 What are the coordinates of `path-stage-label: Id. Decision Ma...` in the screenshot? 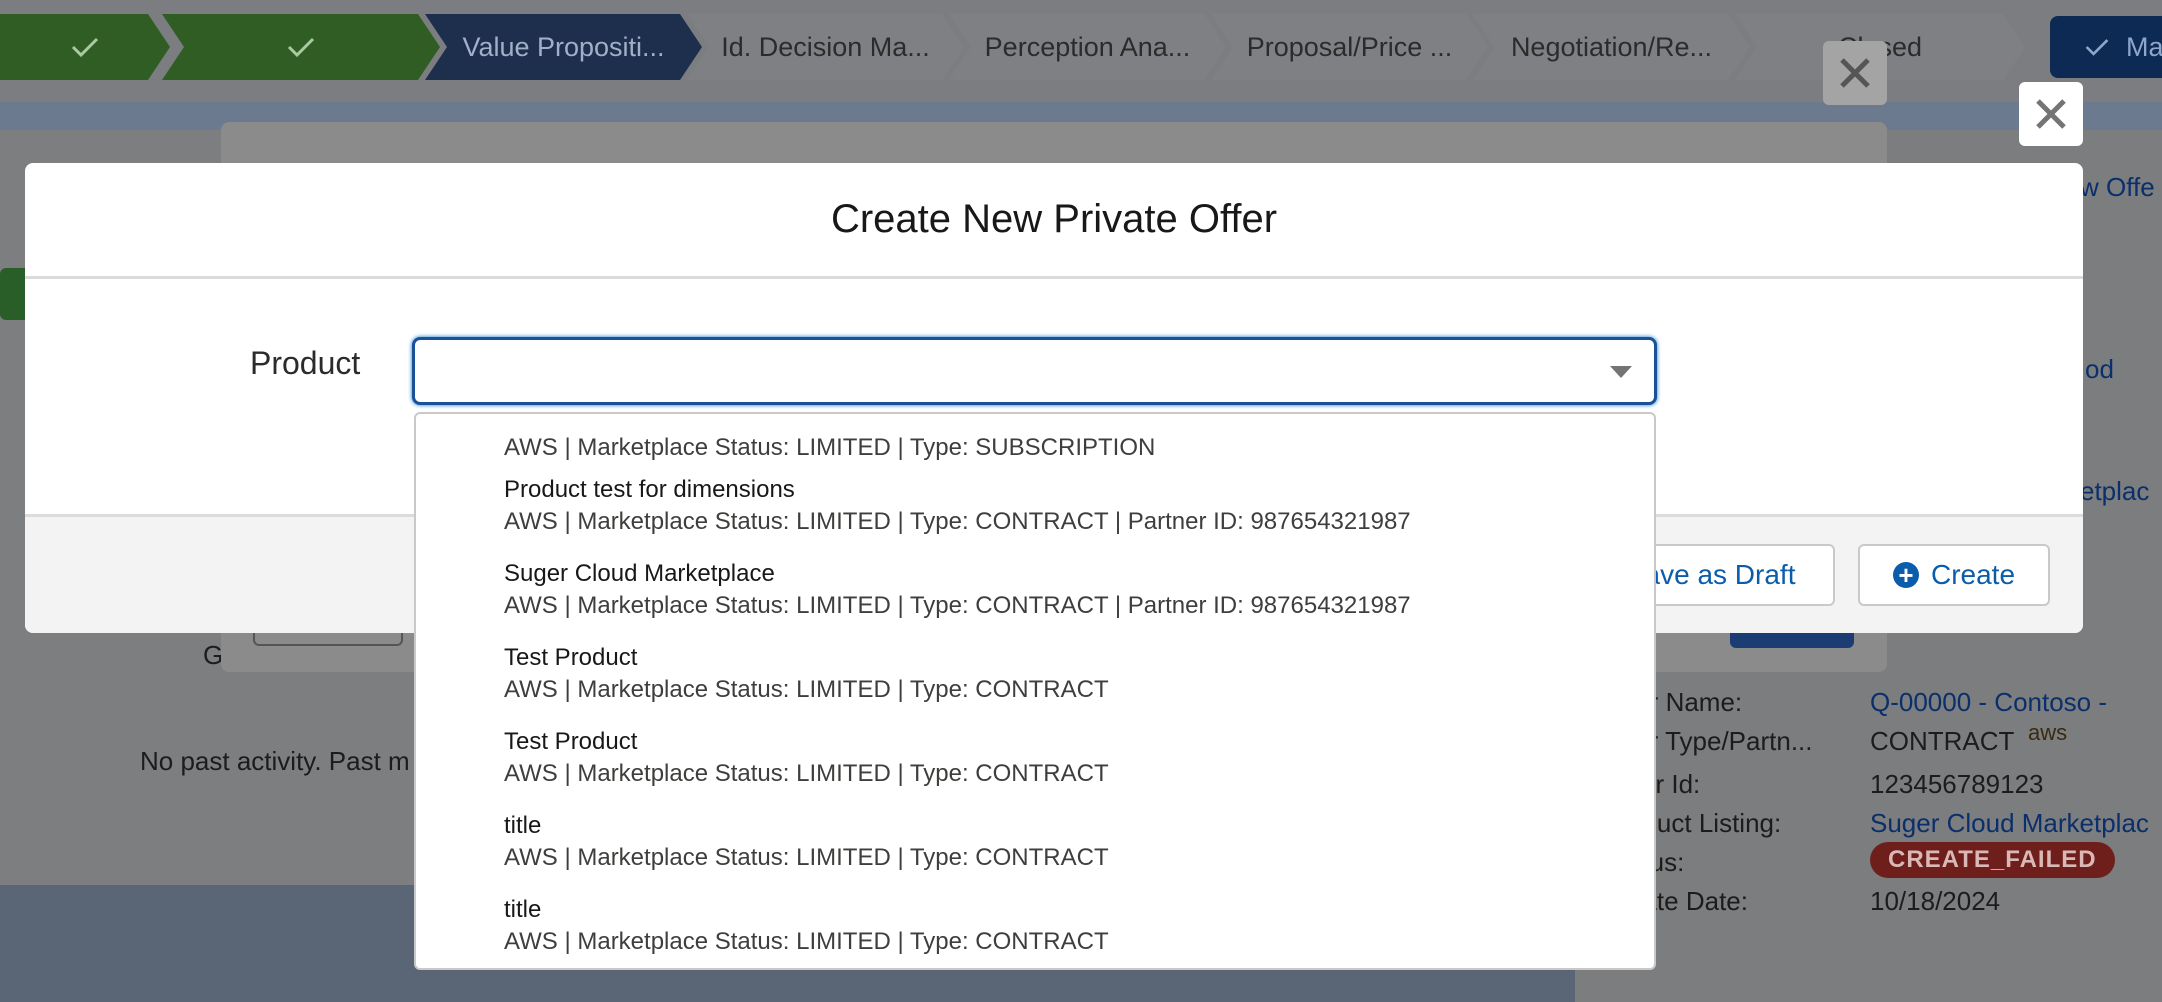 It's located at (825, 46).